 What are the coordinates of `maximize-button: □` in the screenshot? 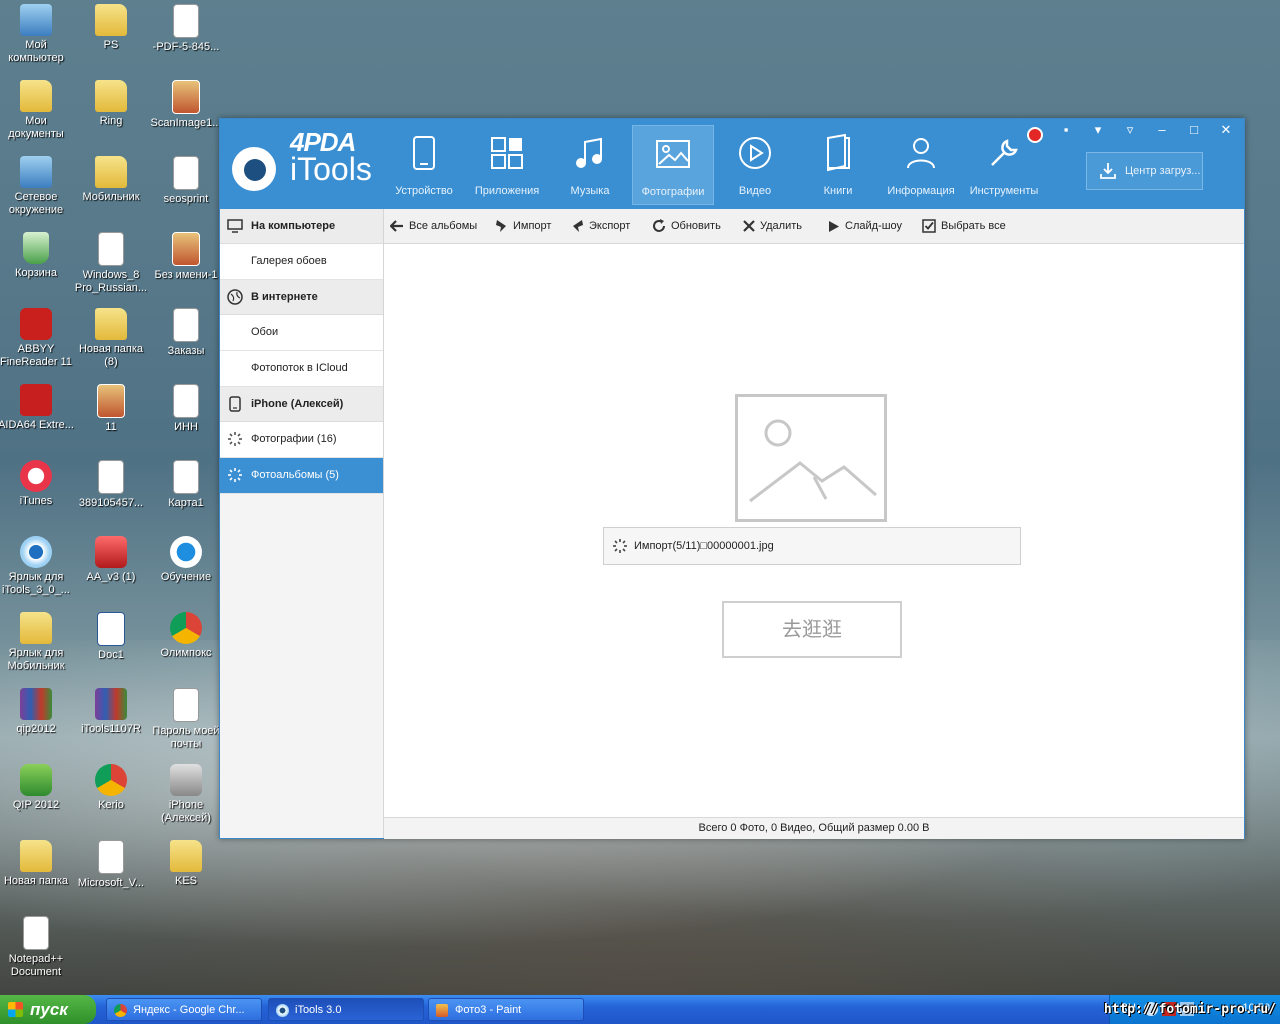 It's located at (1194, 130).